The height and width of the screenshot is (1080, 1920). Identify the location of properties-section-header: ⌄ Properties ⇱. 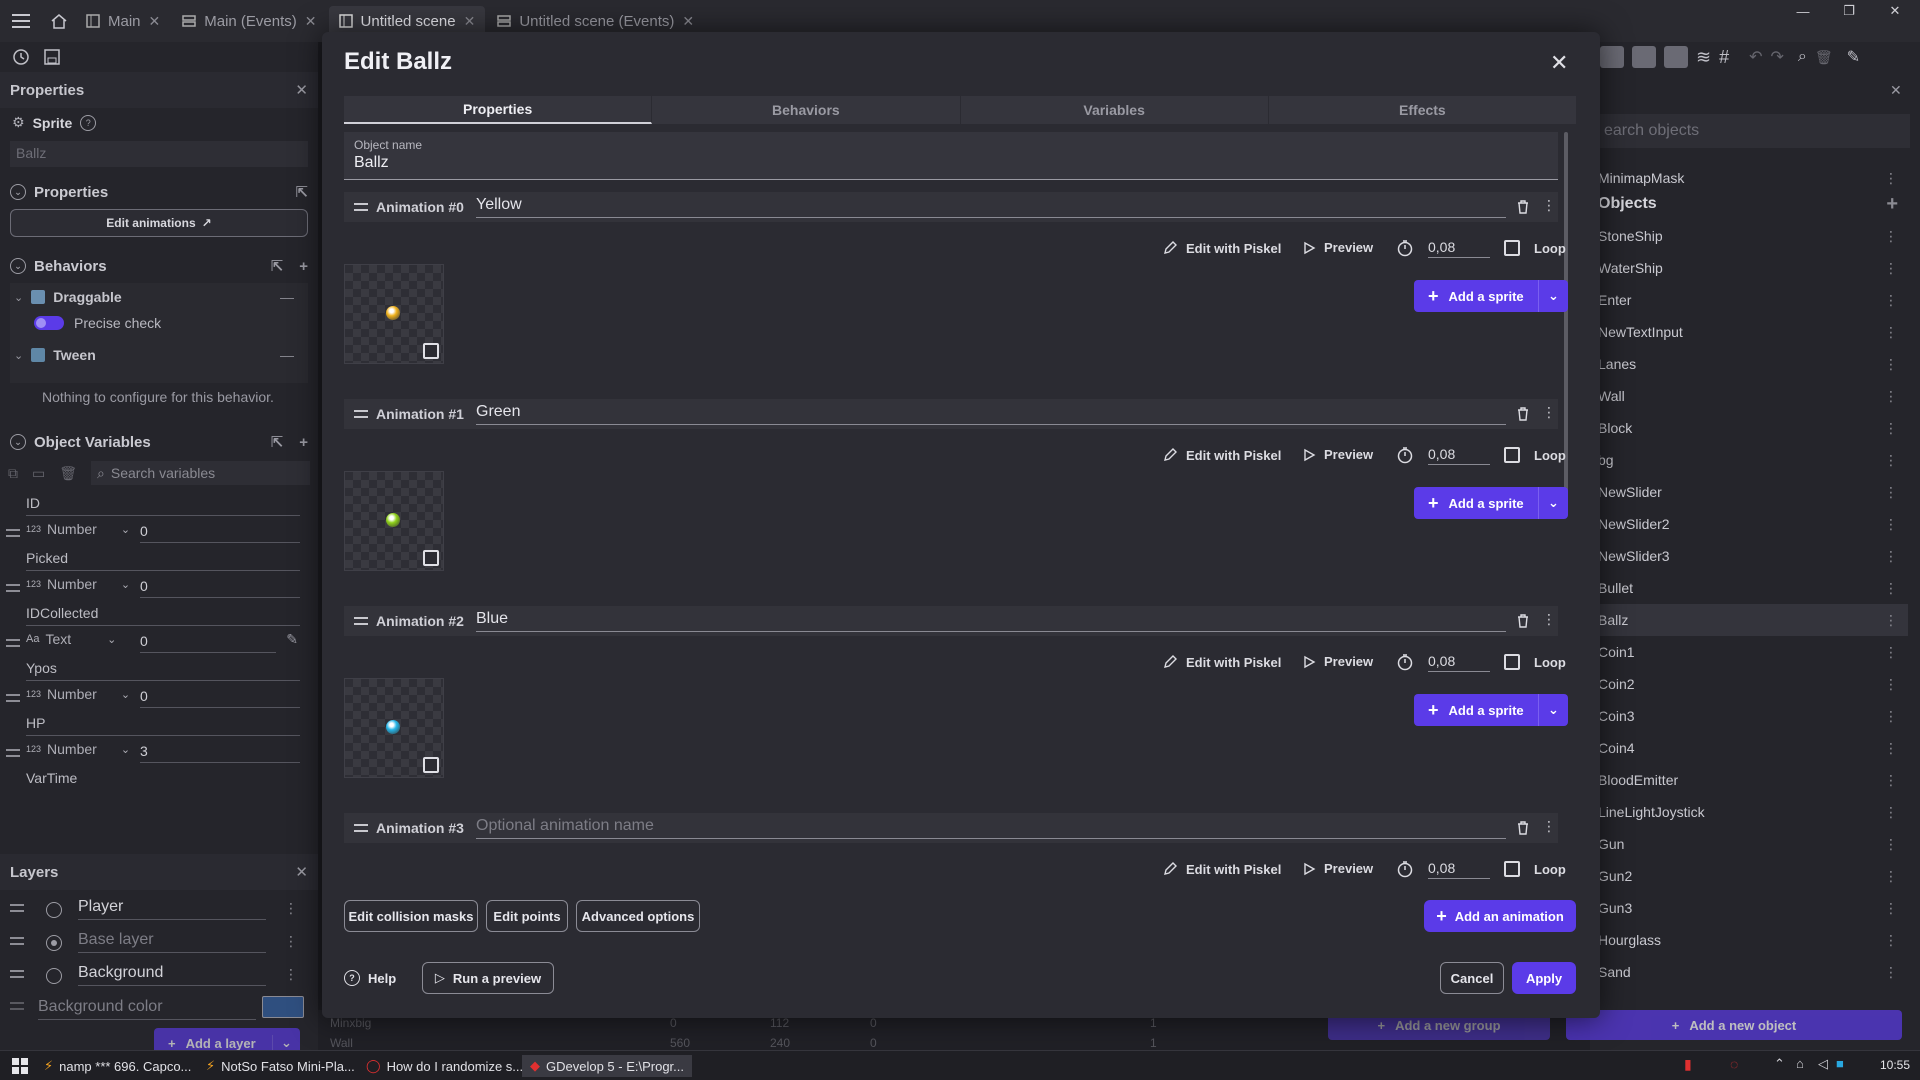
(159, 192).